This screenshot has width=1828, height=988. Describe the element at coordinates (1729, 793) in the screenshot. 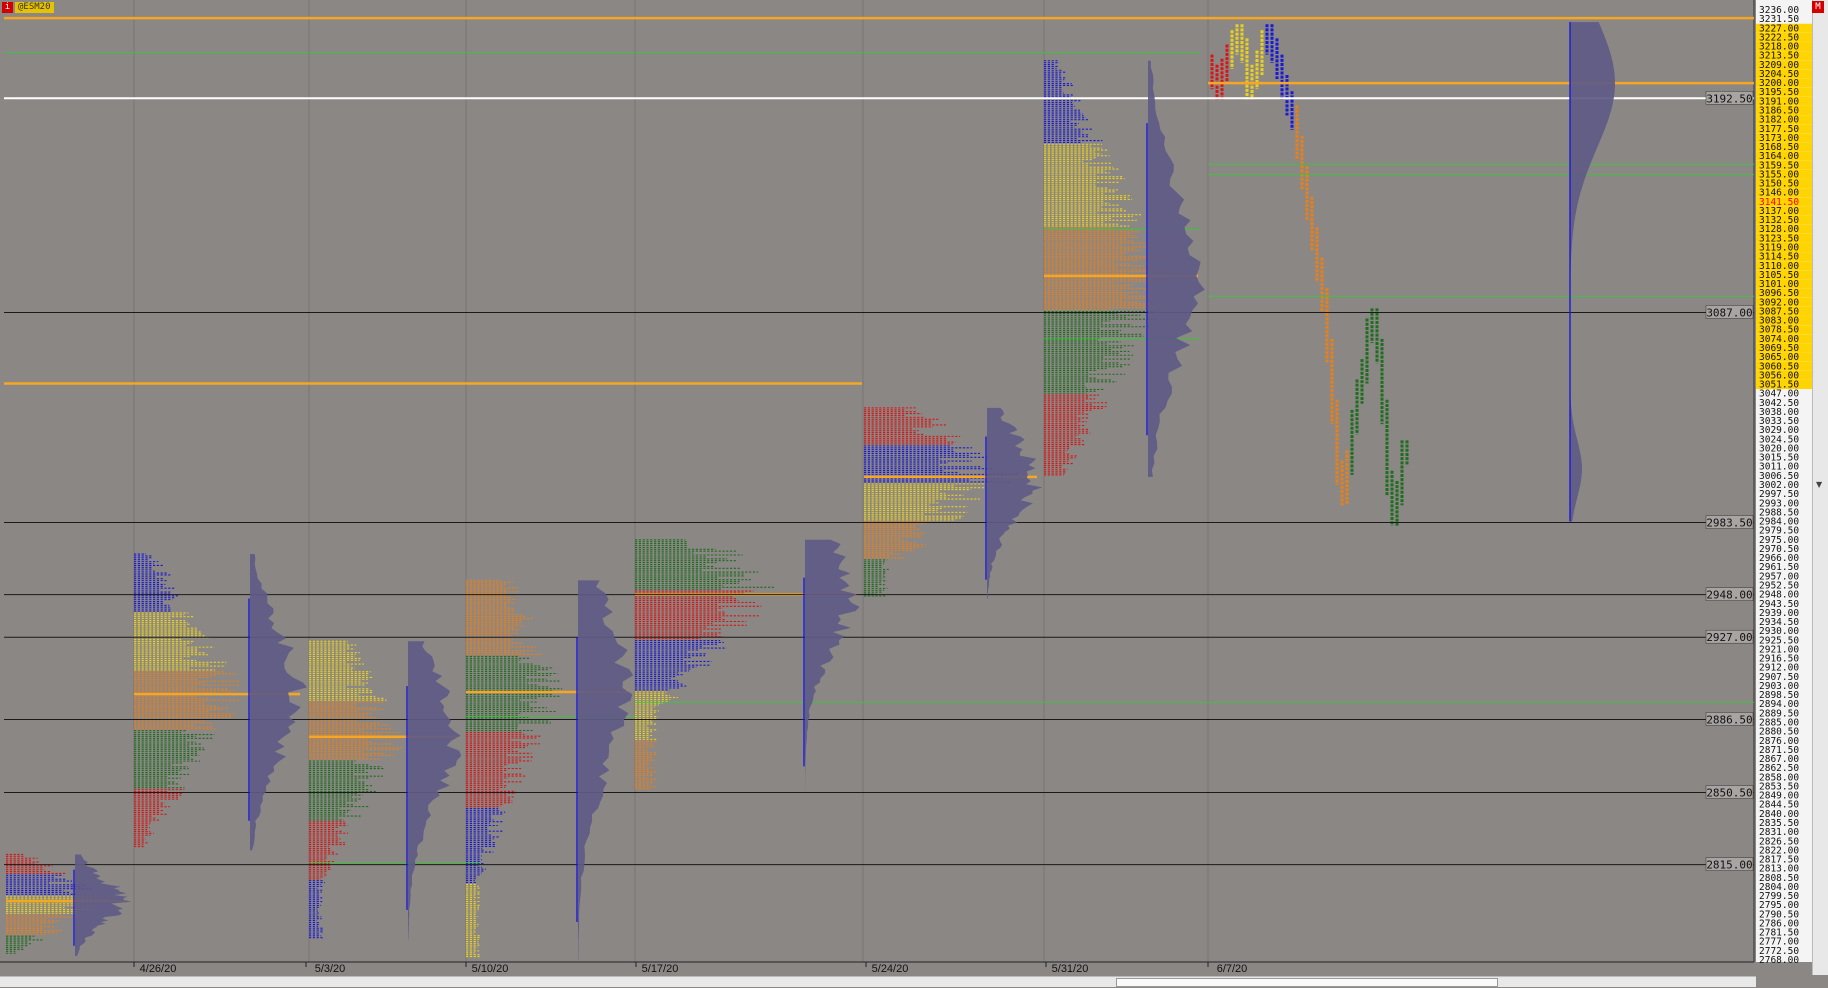

I see `reference-line-label: 2850.50` at that location.